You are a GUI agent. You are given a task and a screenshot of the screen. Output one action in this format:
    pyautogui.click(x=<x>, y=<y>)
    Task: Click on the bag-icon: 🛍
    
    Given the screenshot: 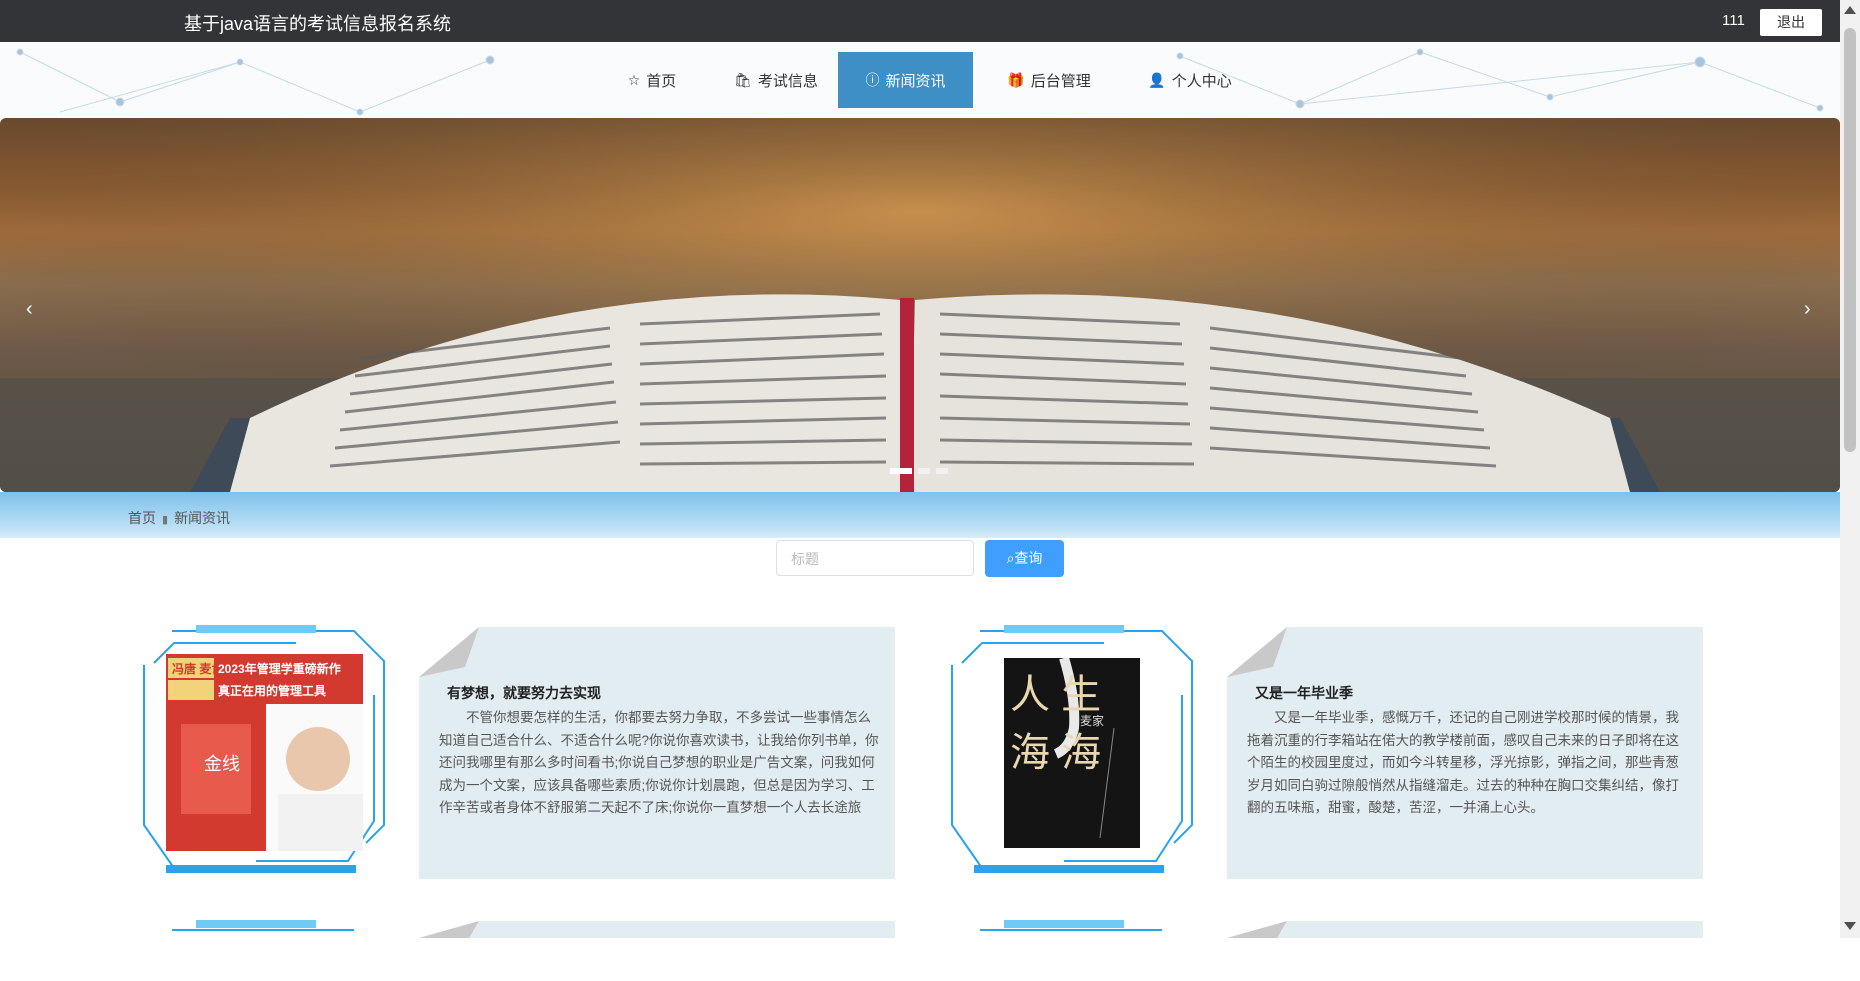 What is the action you would take?
    pyautogui.click(x=743, y=79)
    